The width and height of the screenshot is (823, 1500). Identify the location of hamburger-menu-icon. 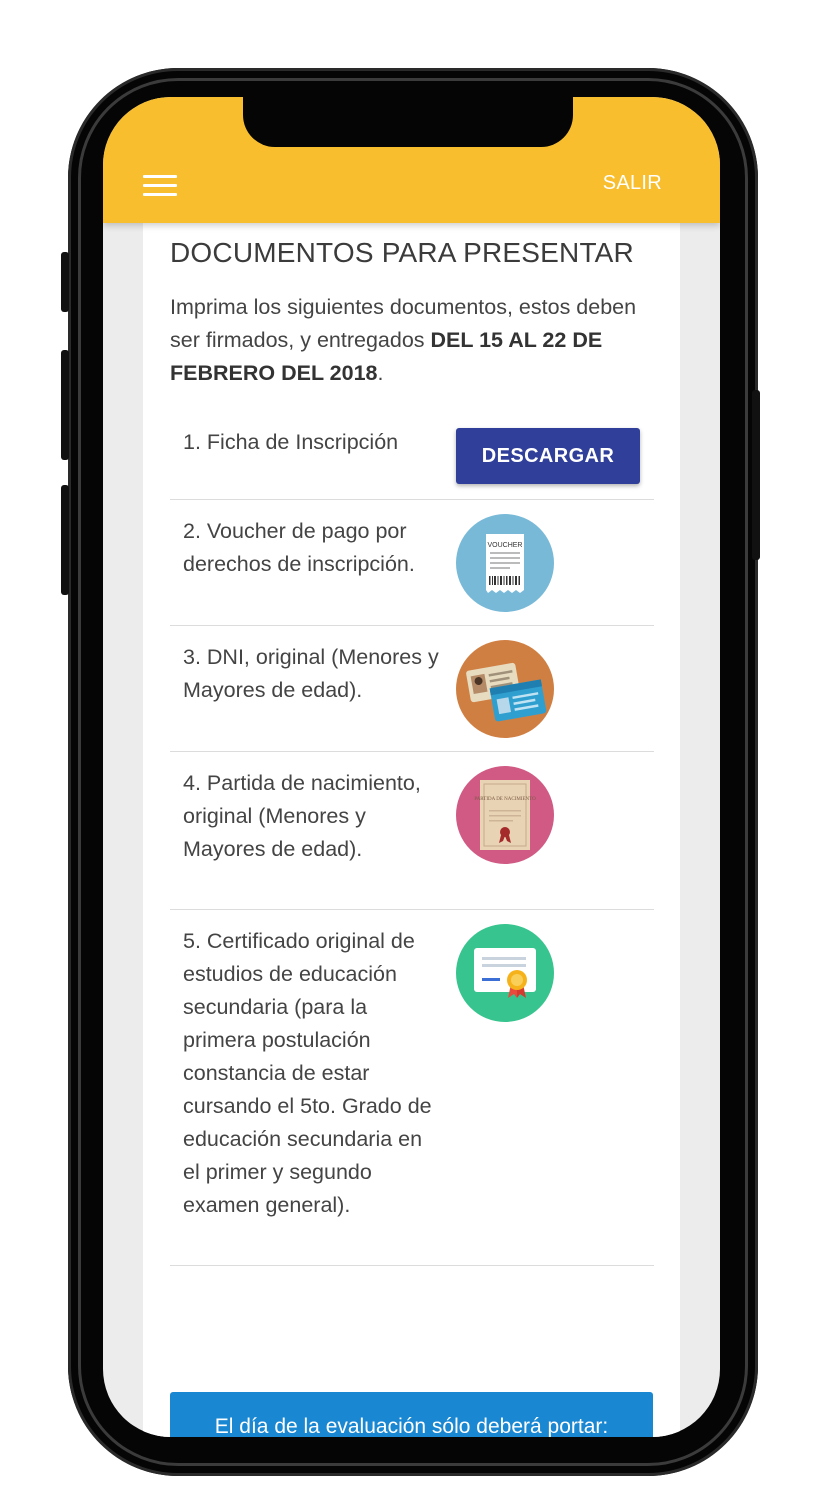
(161, 187).